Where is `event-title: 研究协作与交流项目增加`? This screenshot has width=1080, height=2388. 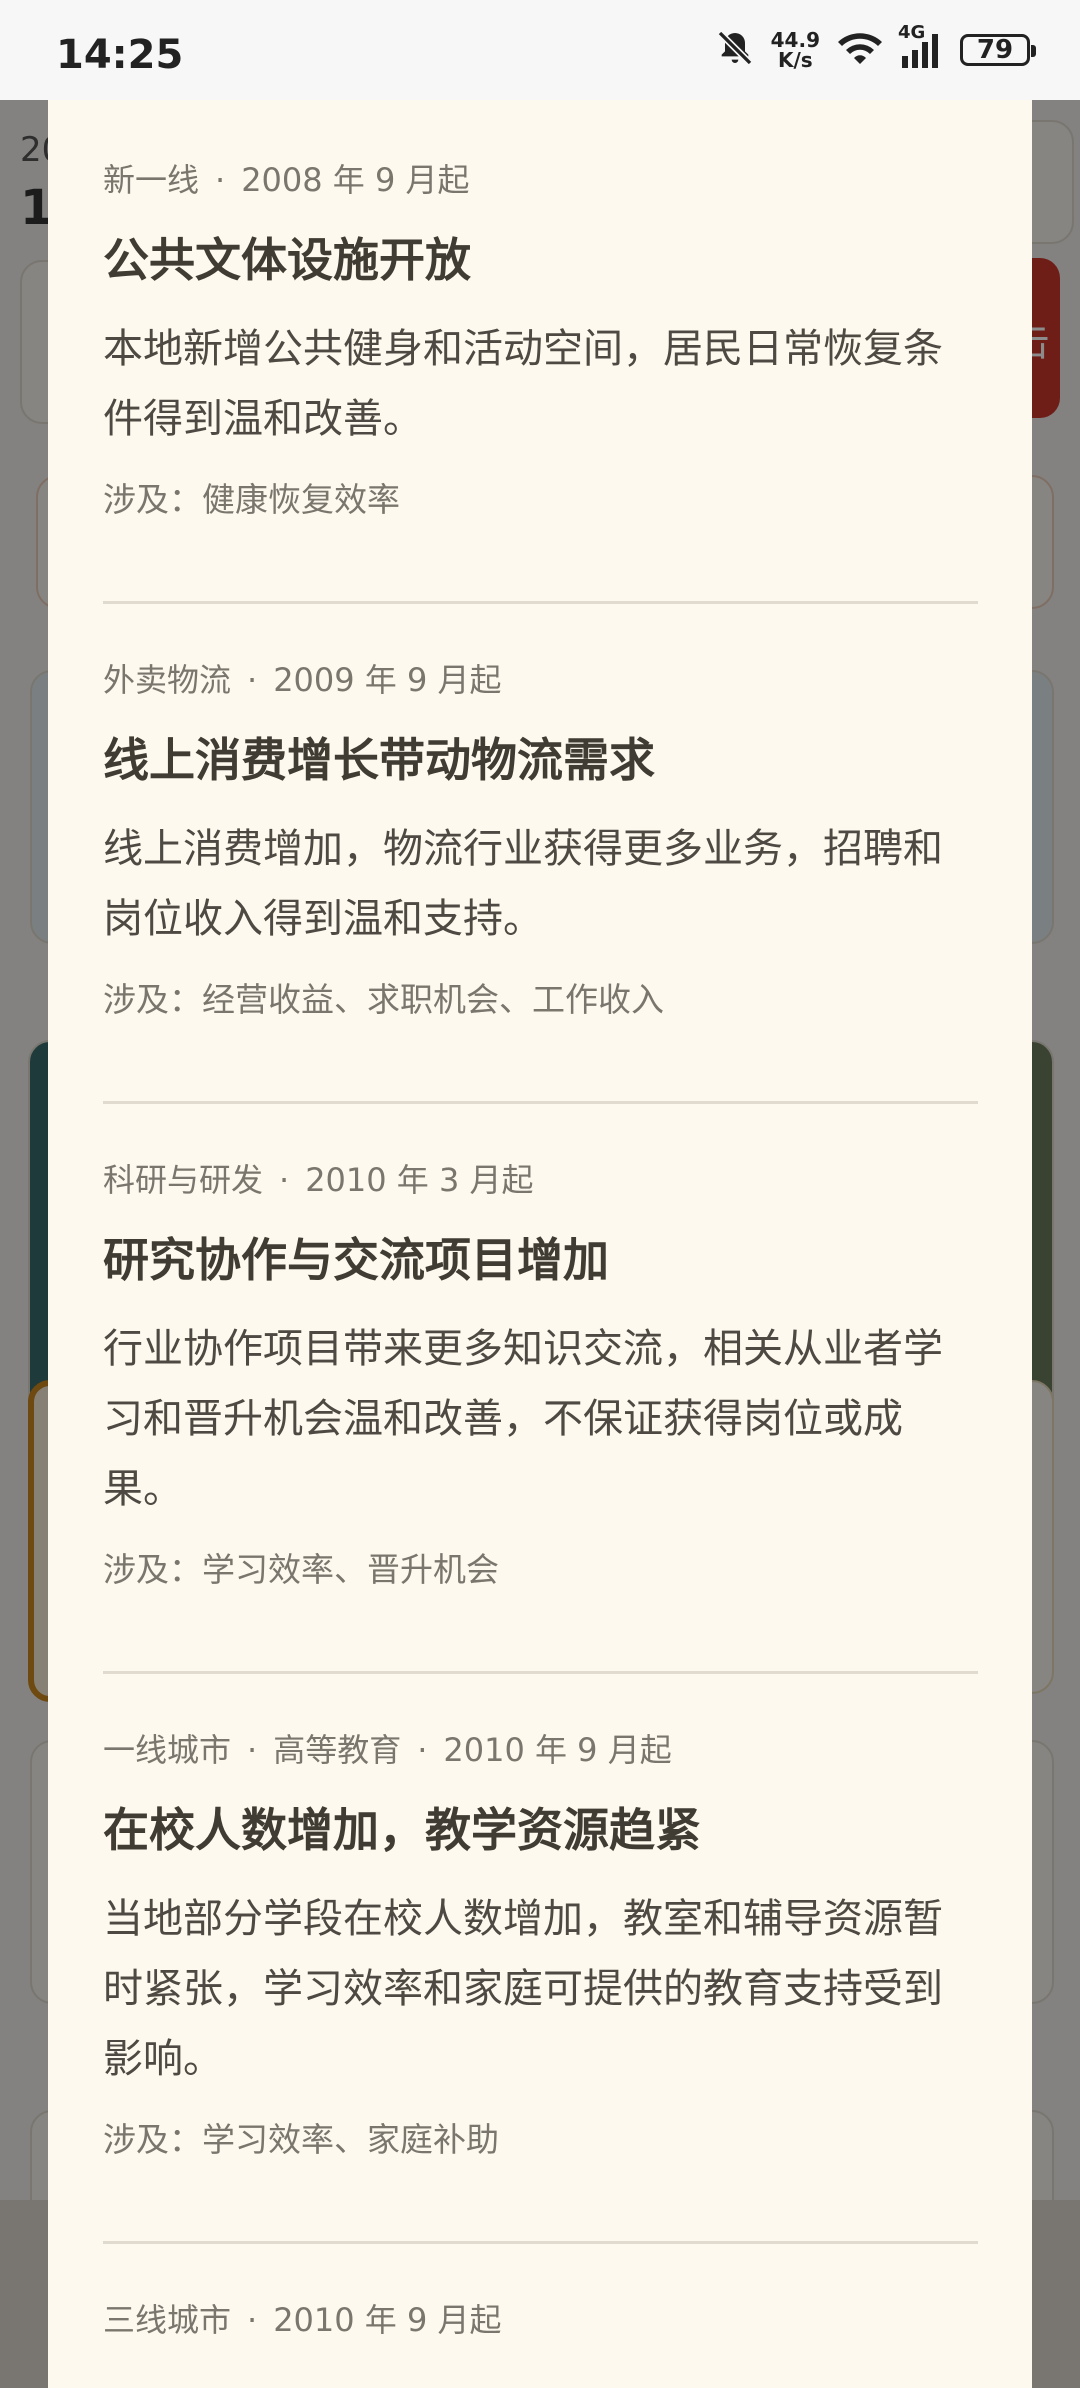
event-title: 研究协作与交流项目增加 is located at coordinates (356, 1260).